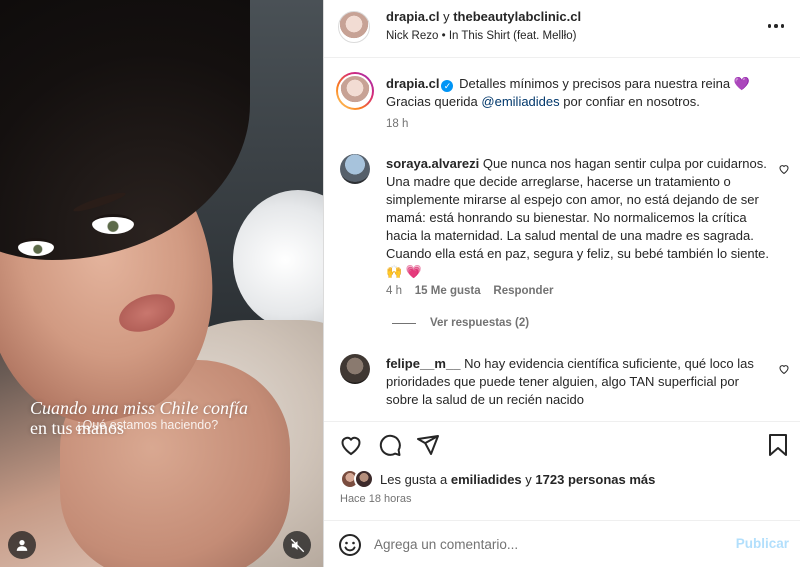 This screenshot has height=567, width=800. What do you see at coordinates (432, 101) in the screenshot?
I see `caption-body-2: Gracias querida` at bounding box center [432, 101].